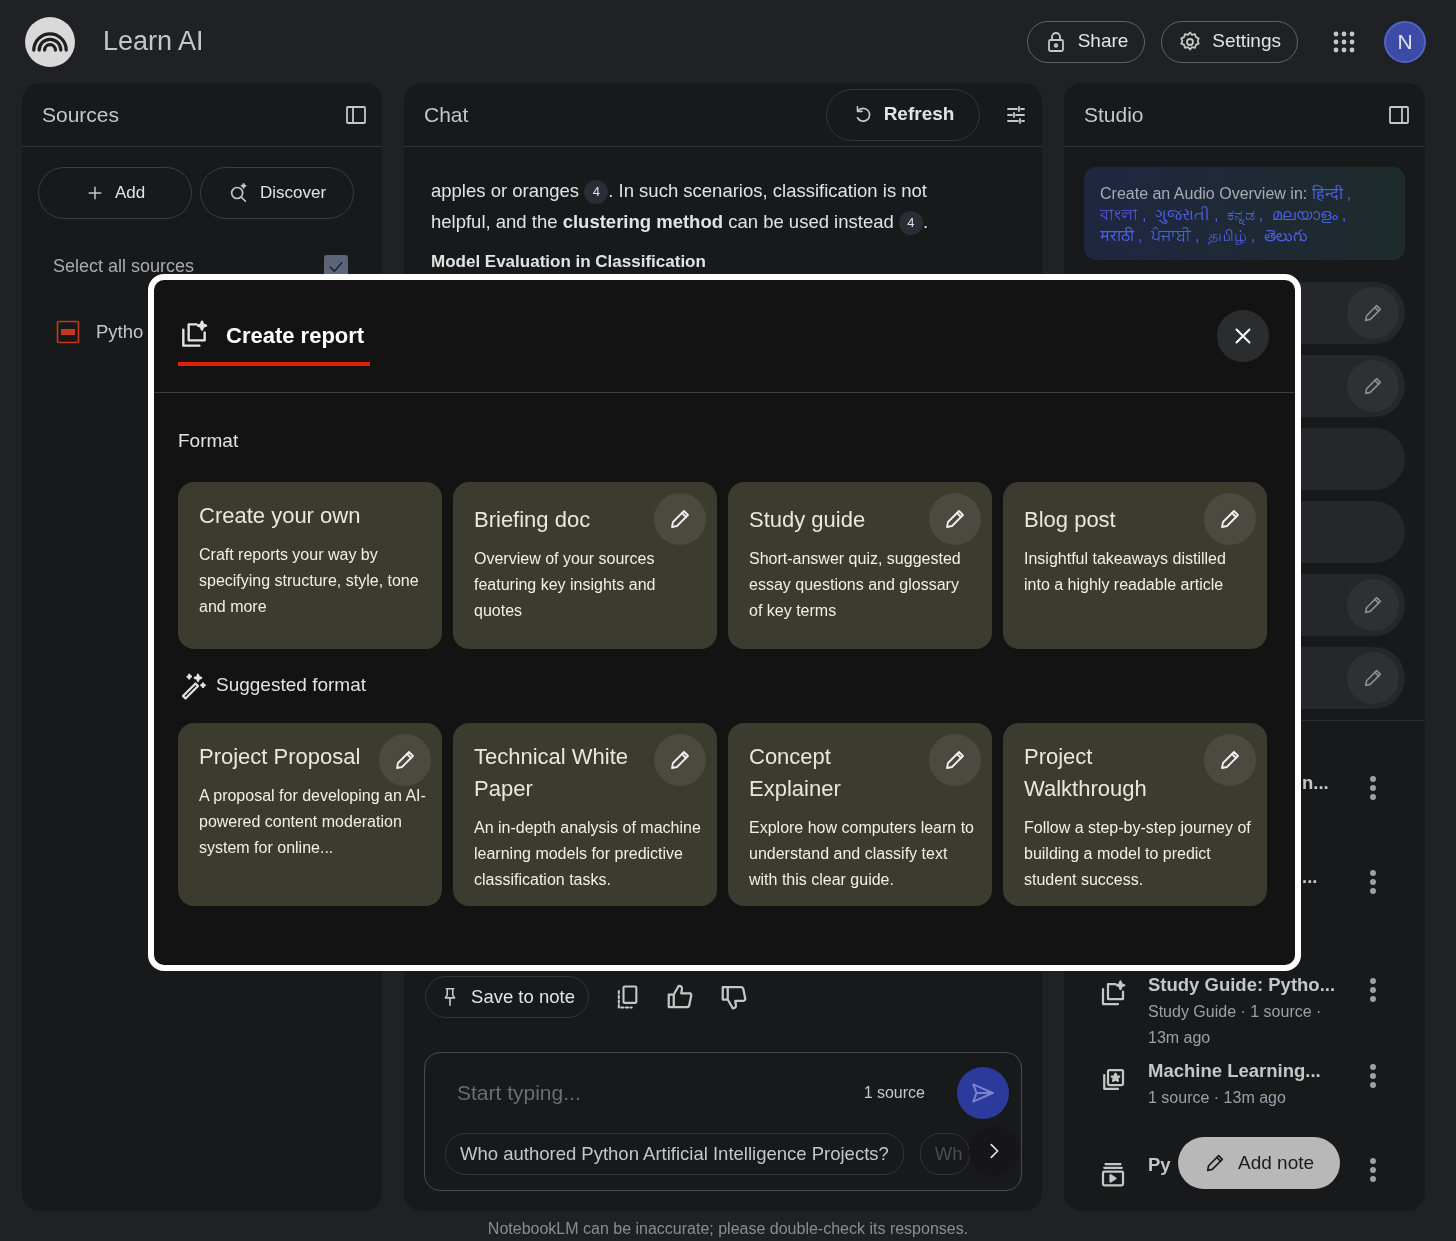 The width and height of the screenshot is (1456, 1241). I want to click on format-card: Briefing doc Overview of your sources featuring key insights and quotes, so click(585, 565).